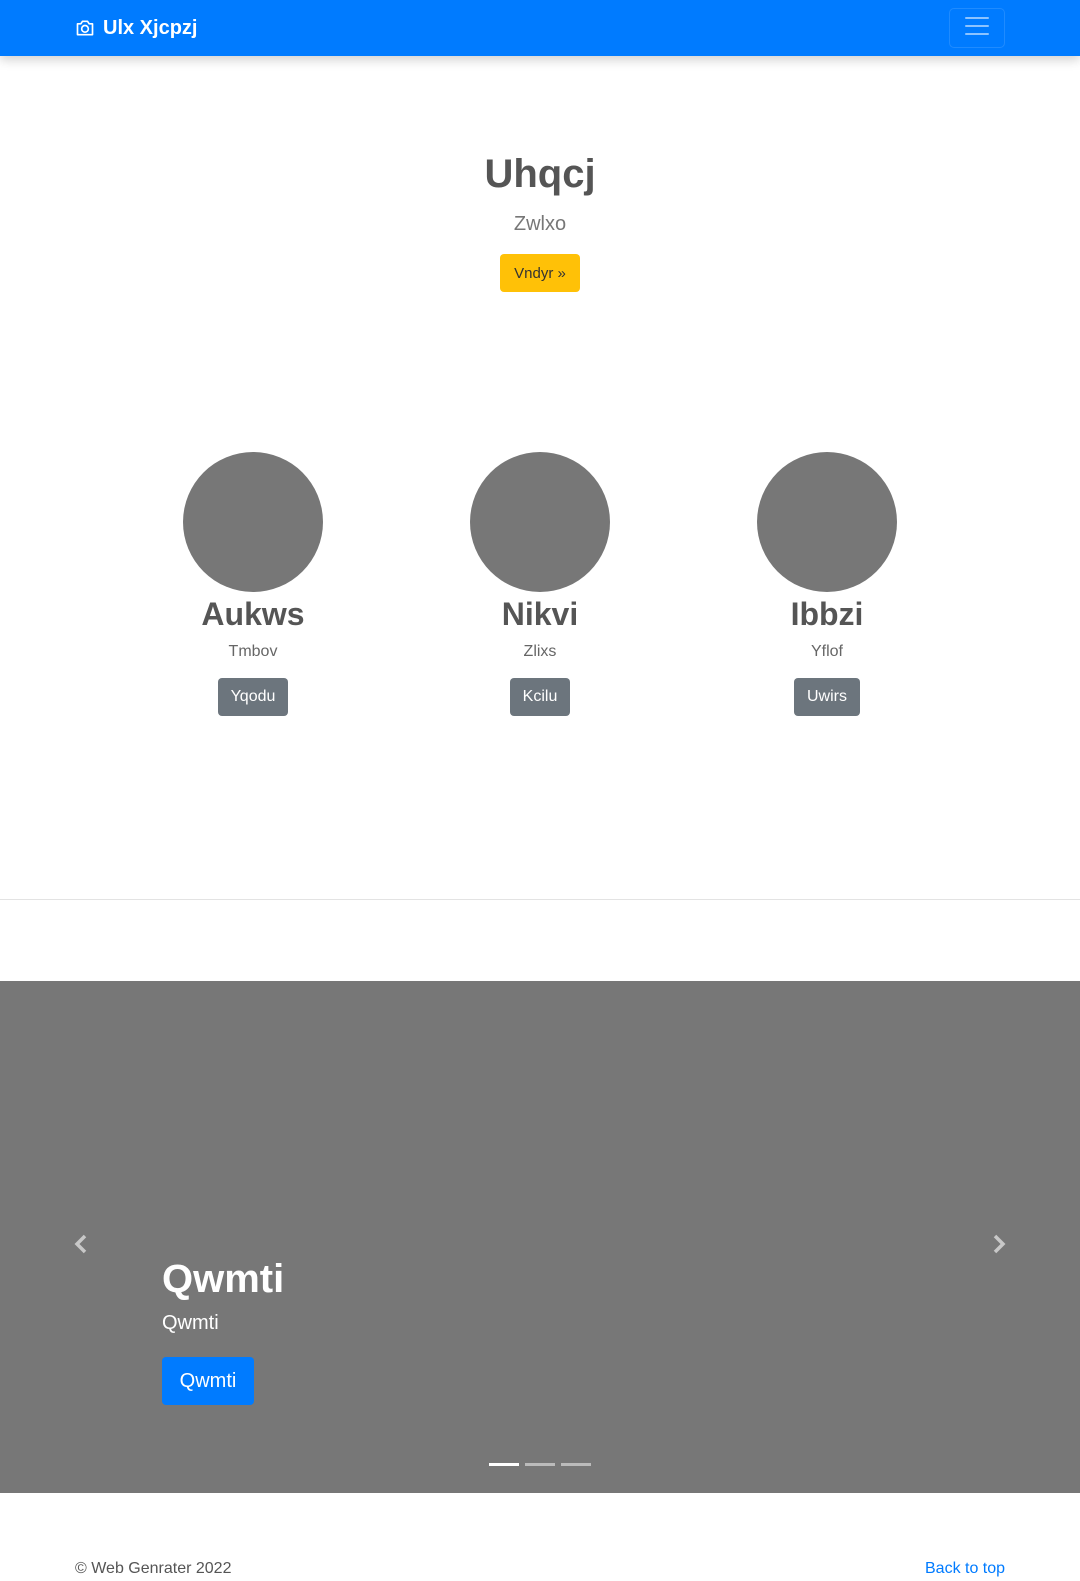 This screenshot has width=1080, height=1581. I want to click on feature-card: Ibbzi Yflof Uwirs, so click(827, 584).